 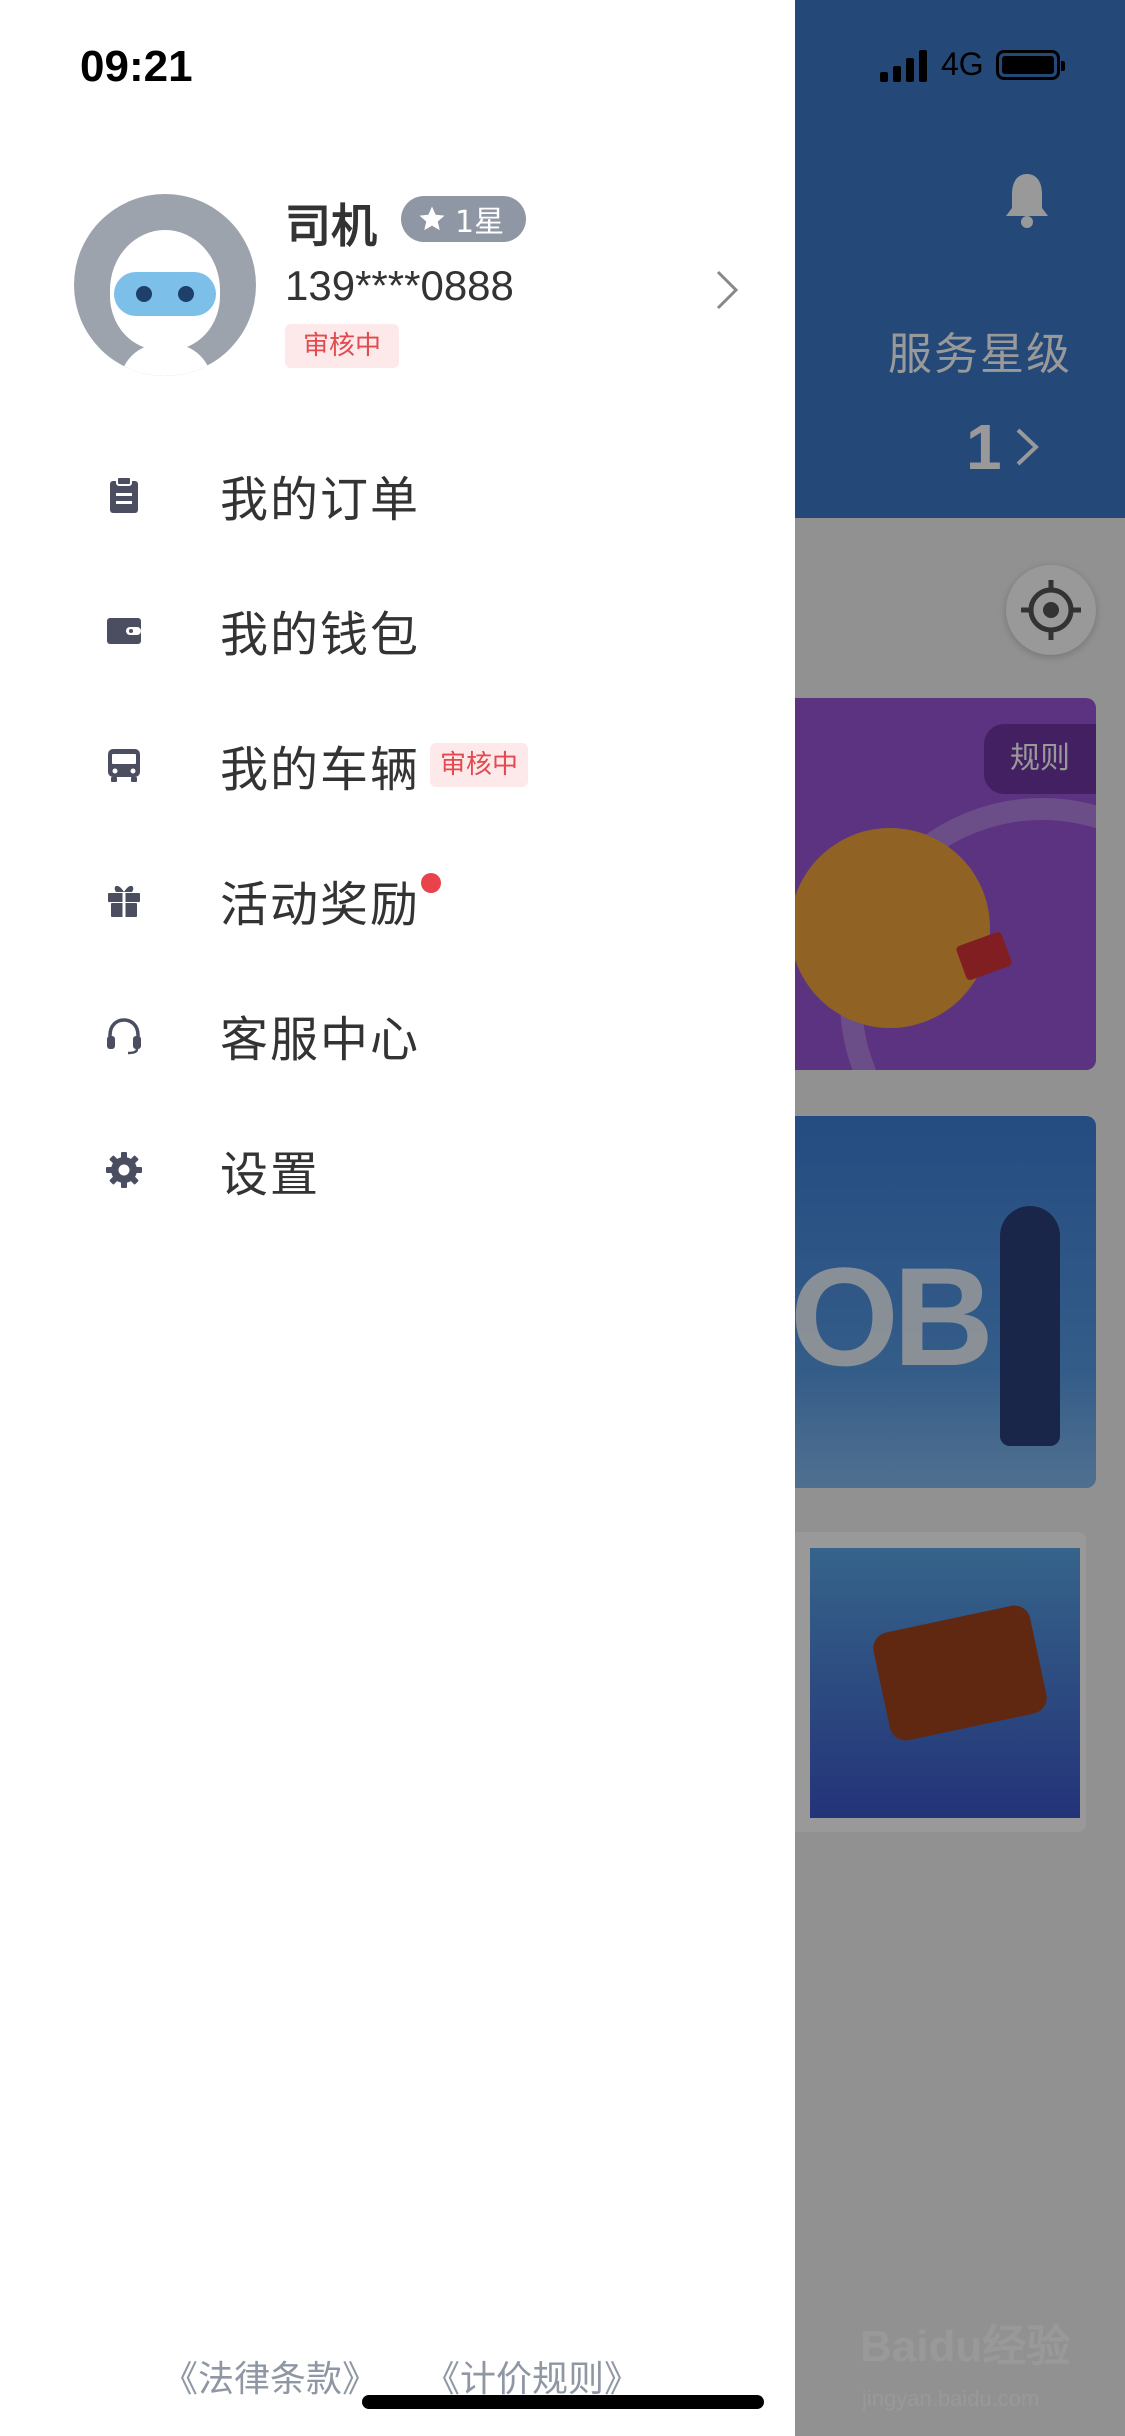 I want to click on battery-icon, so click(x=1030, y=64).